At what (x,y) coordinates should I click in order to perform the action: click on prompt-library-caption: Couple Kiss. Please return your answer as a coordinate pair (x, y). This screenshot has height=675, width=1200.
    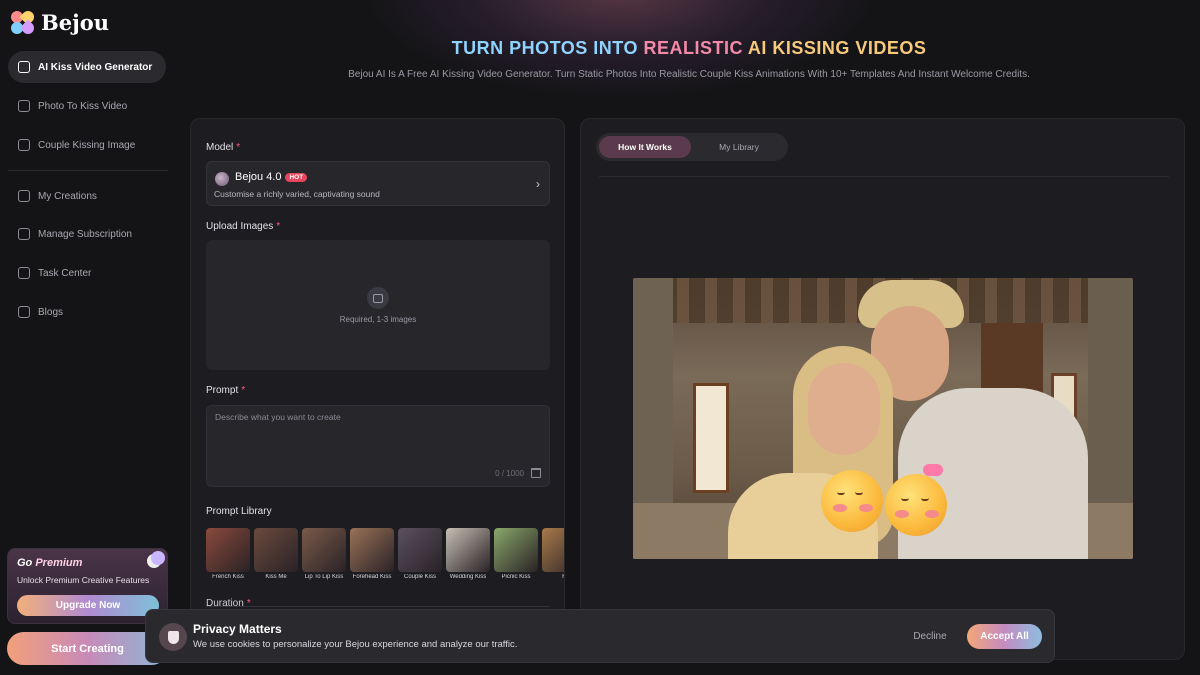
    Looking at the image, I should click on (419, 577).